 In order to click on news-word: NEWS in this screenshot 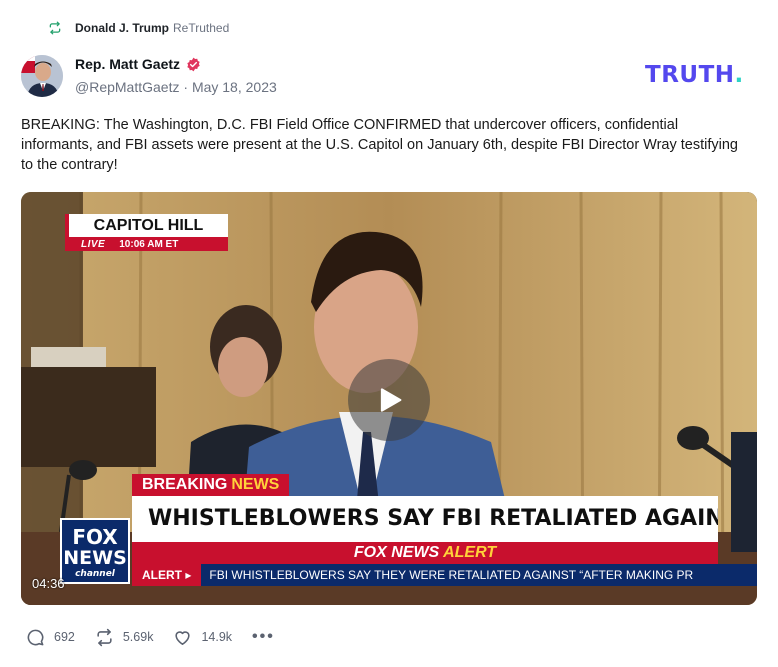, I will do `click(255, 484)`.